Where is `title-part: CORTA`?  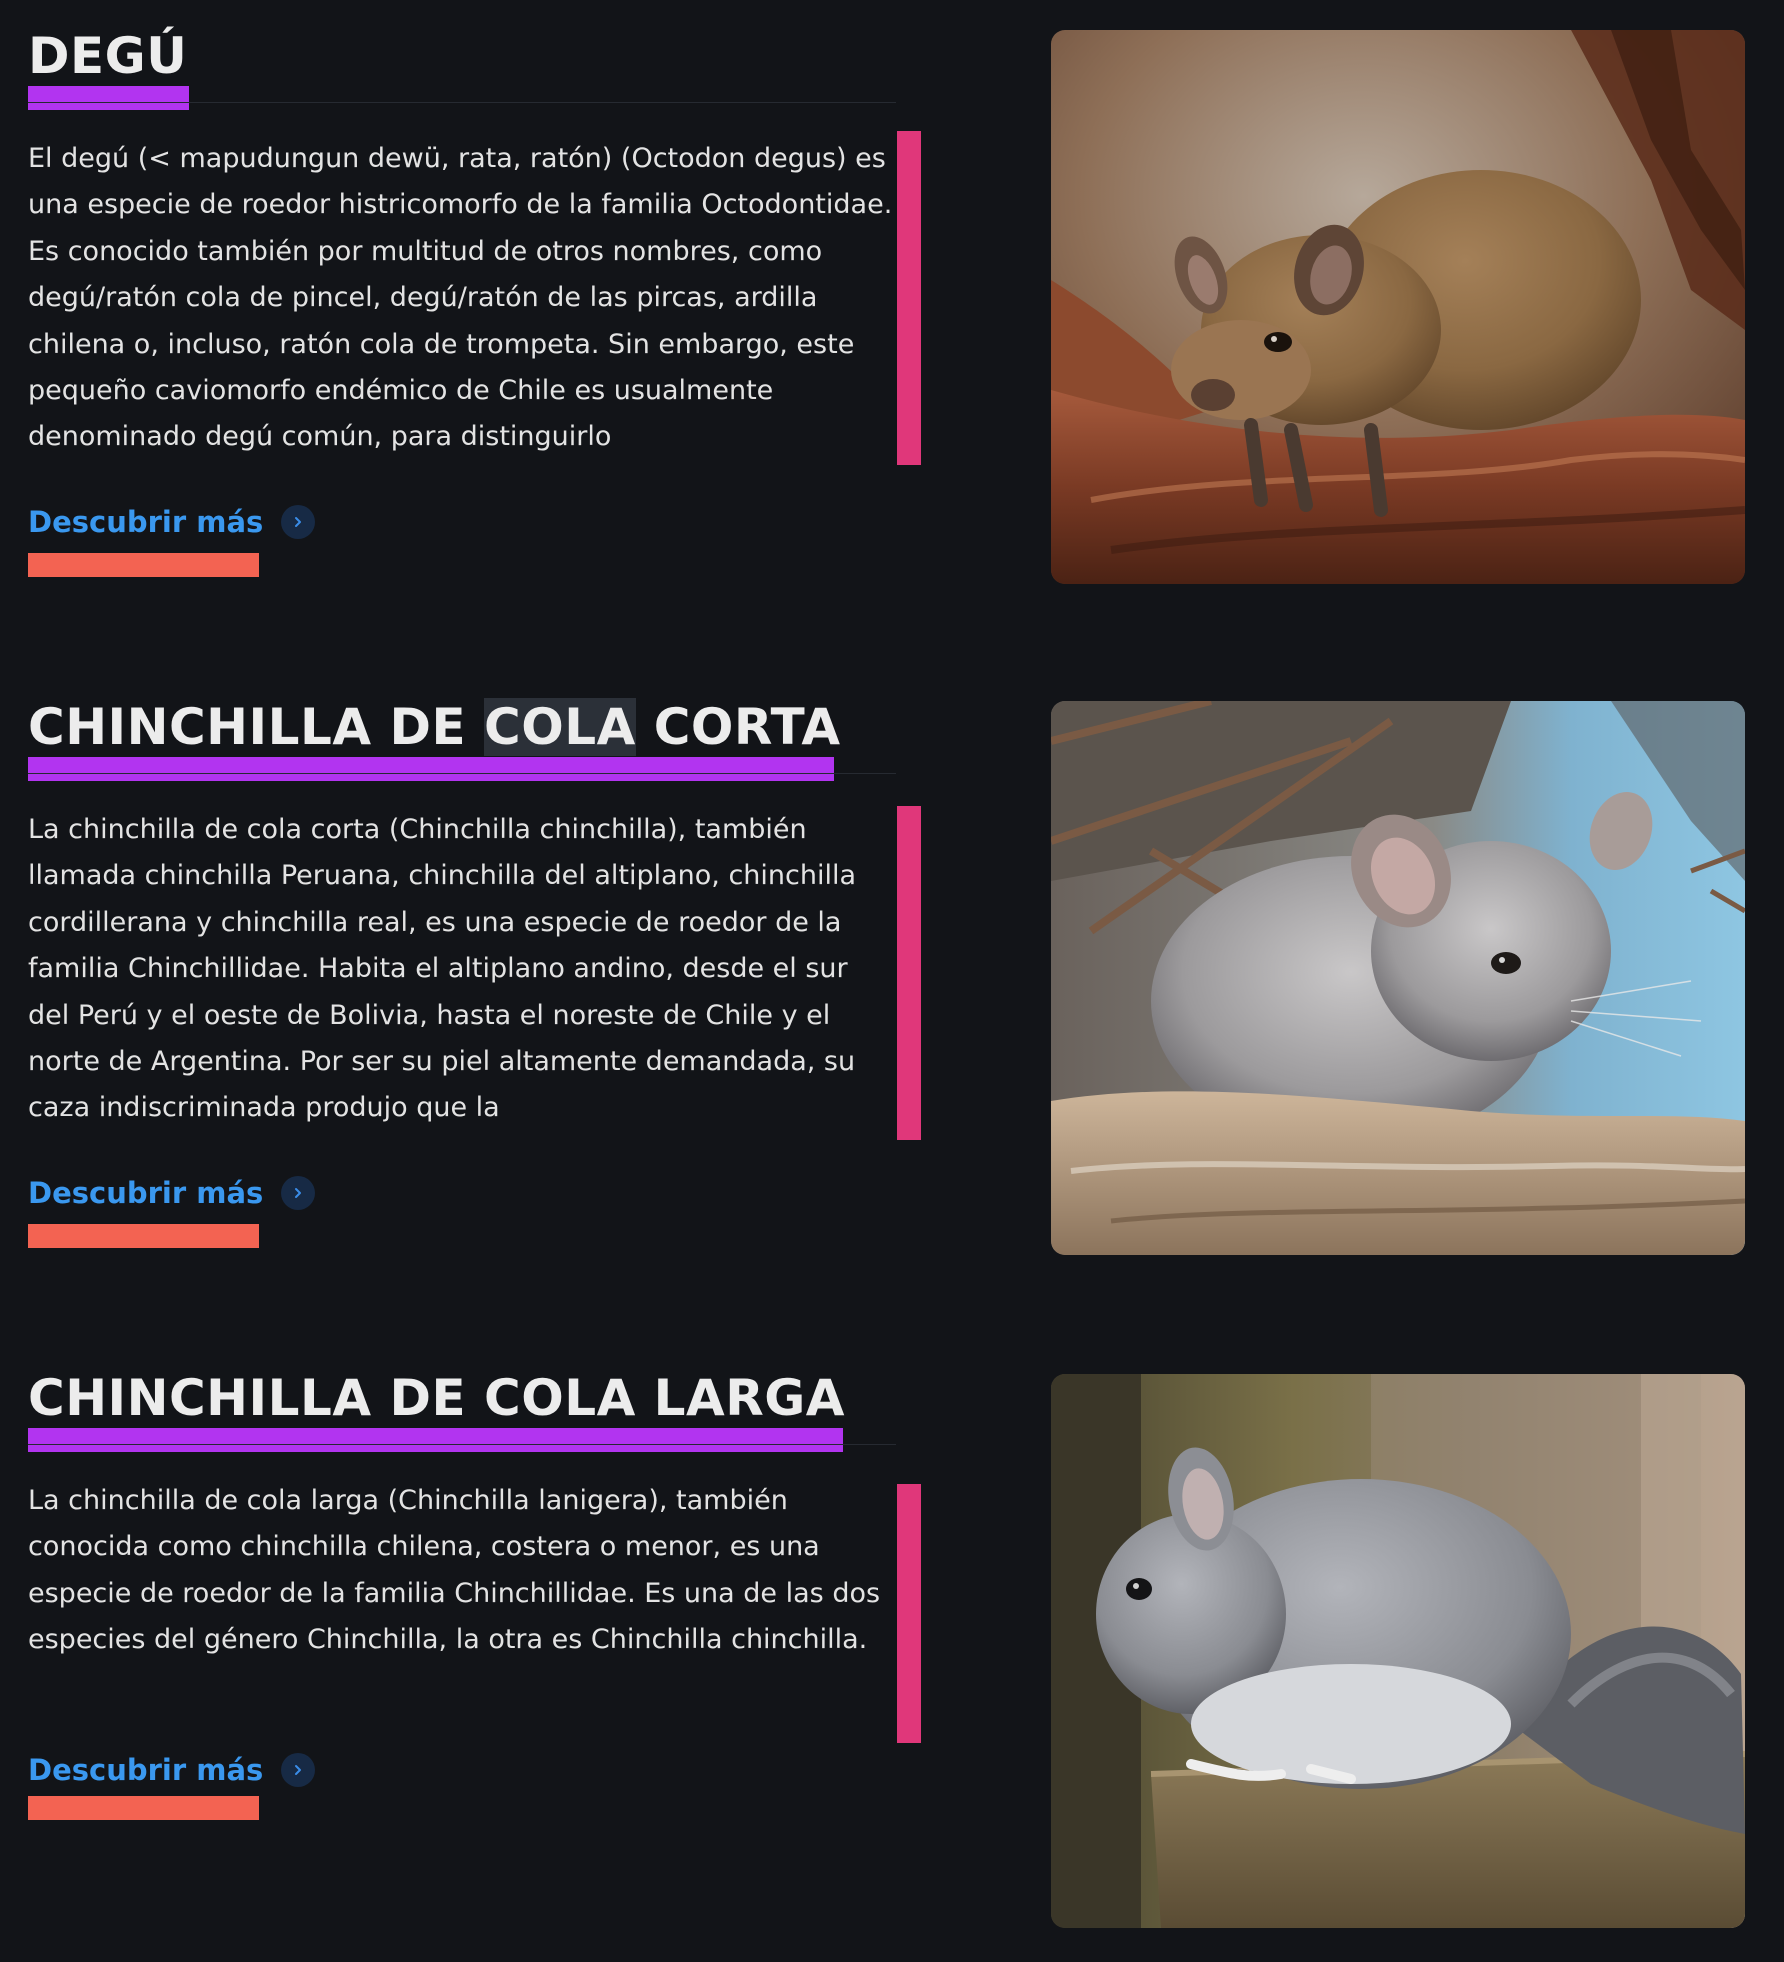
title-part: CORTA is located at coordinates (738, 727).